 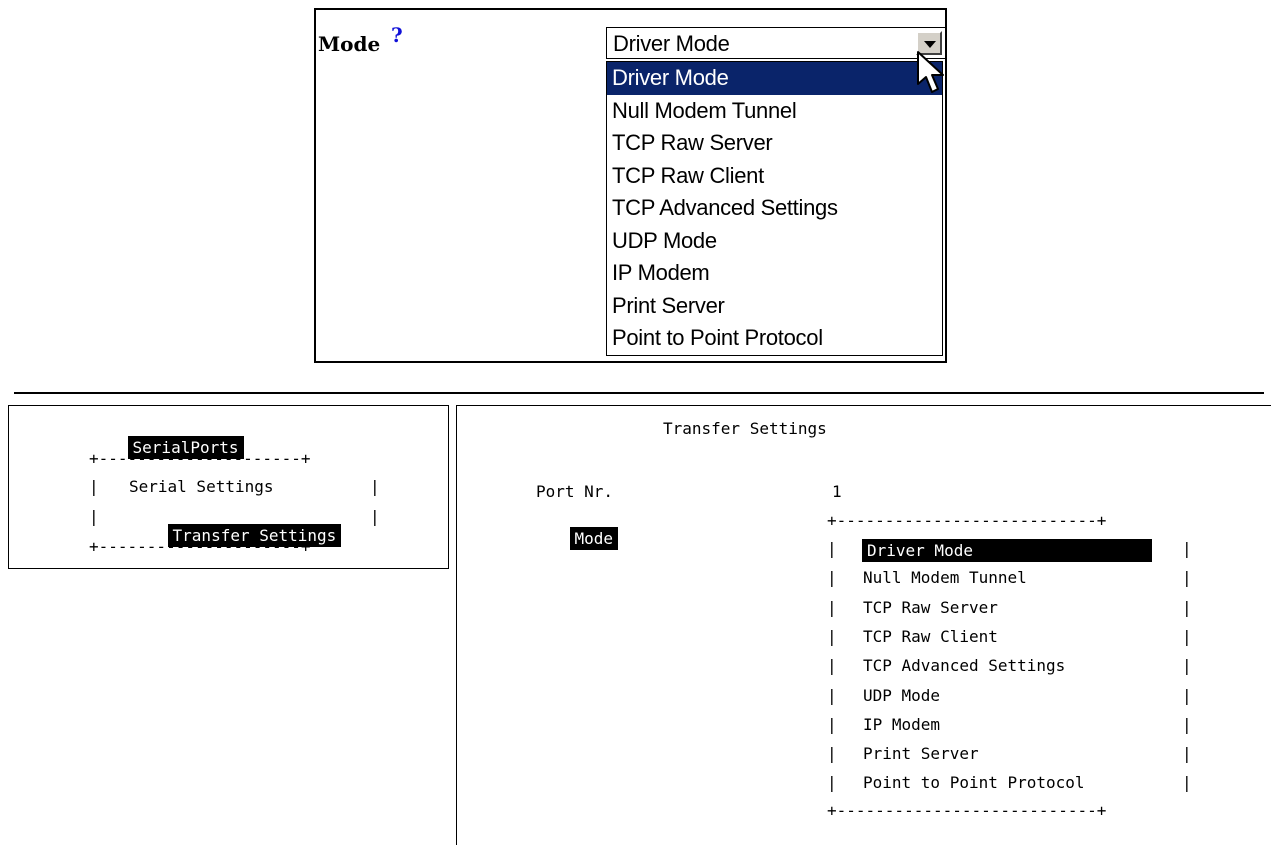 What do you see at coordinates (575, 491) in the screenshot?
I see `port-label: Port Nr.` at bounding box center [575, 491].